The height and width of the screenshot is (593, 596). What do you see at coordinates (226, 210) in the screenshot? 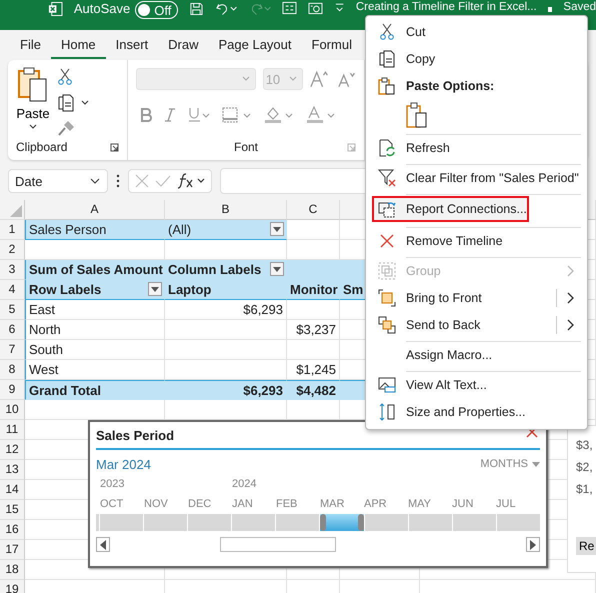
I see `column-header: B` at bounding box center [226, 210].